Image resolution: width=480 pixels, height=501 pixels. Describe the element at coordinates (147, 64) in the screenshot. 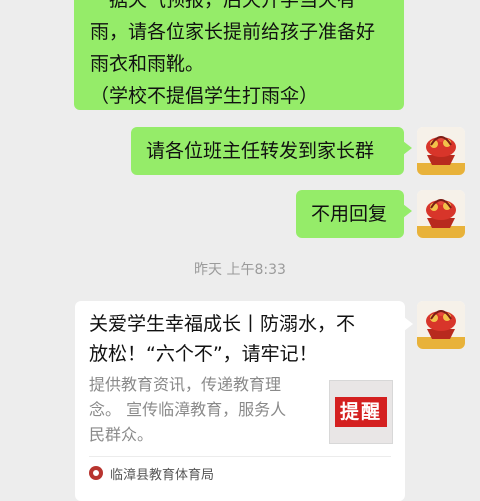

I see `message-line: 雨衣和雨靴。` at that location.